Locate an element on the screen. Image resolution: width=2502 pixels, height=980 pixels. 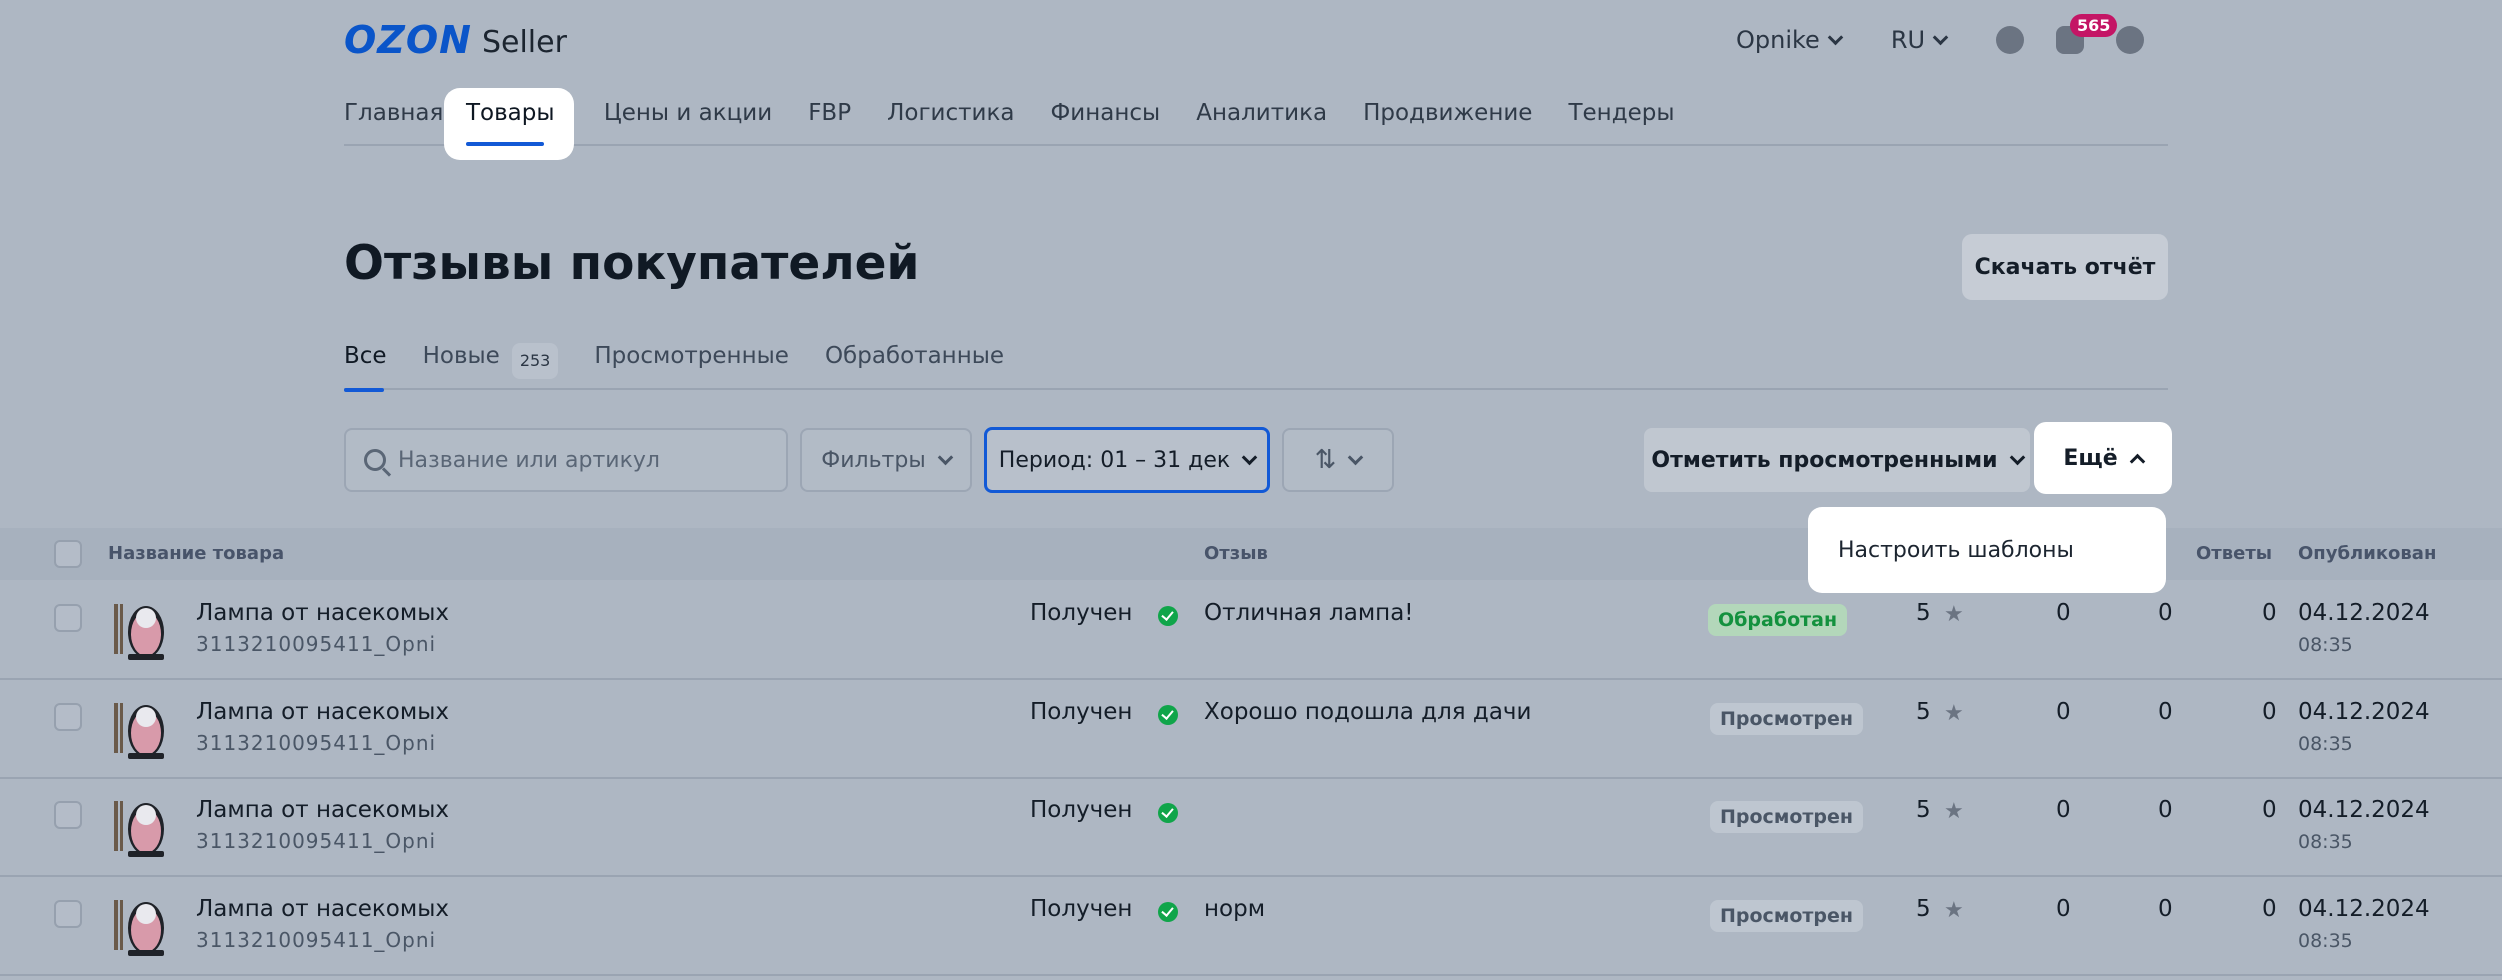
company-selector: Opnike is located at coordinates (1790, 40).